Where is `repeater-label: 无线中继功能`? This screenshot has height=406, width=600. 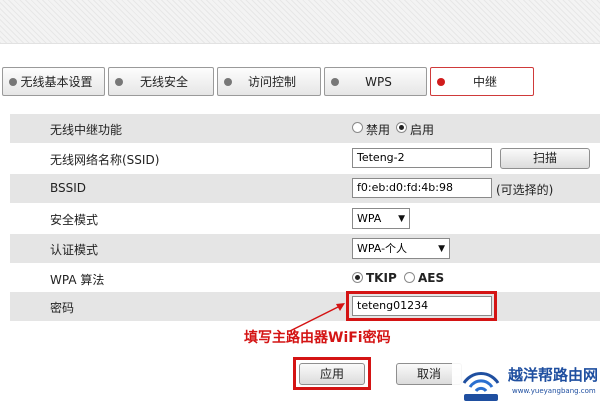 repeater-label: 无线中继功能 is located at coordinates (86, 130).